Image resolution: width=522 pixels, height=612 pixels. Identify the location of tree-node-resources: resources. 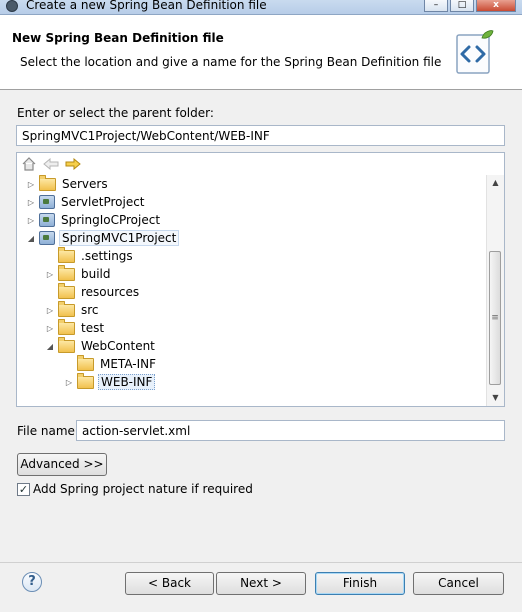
(92, 291).